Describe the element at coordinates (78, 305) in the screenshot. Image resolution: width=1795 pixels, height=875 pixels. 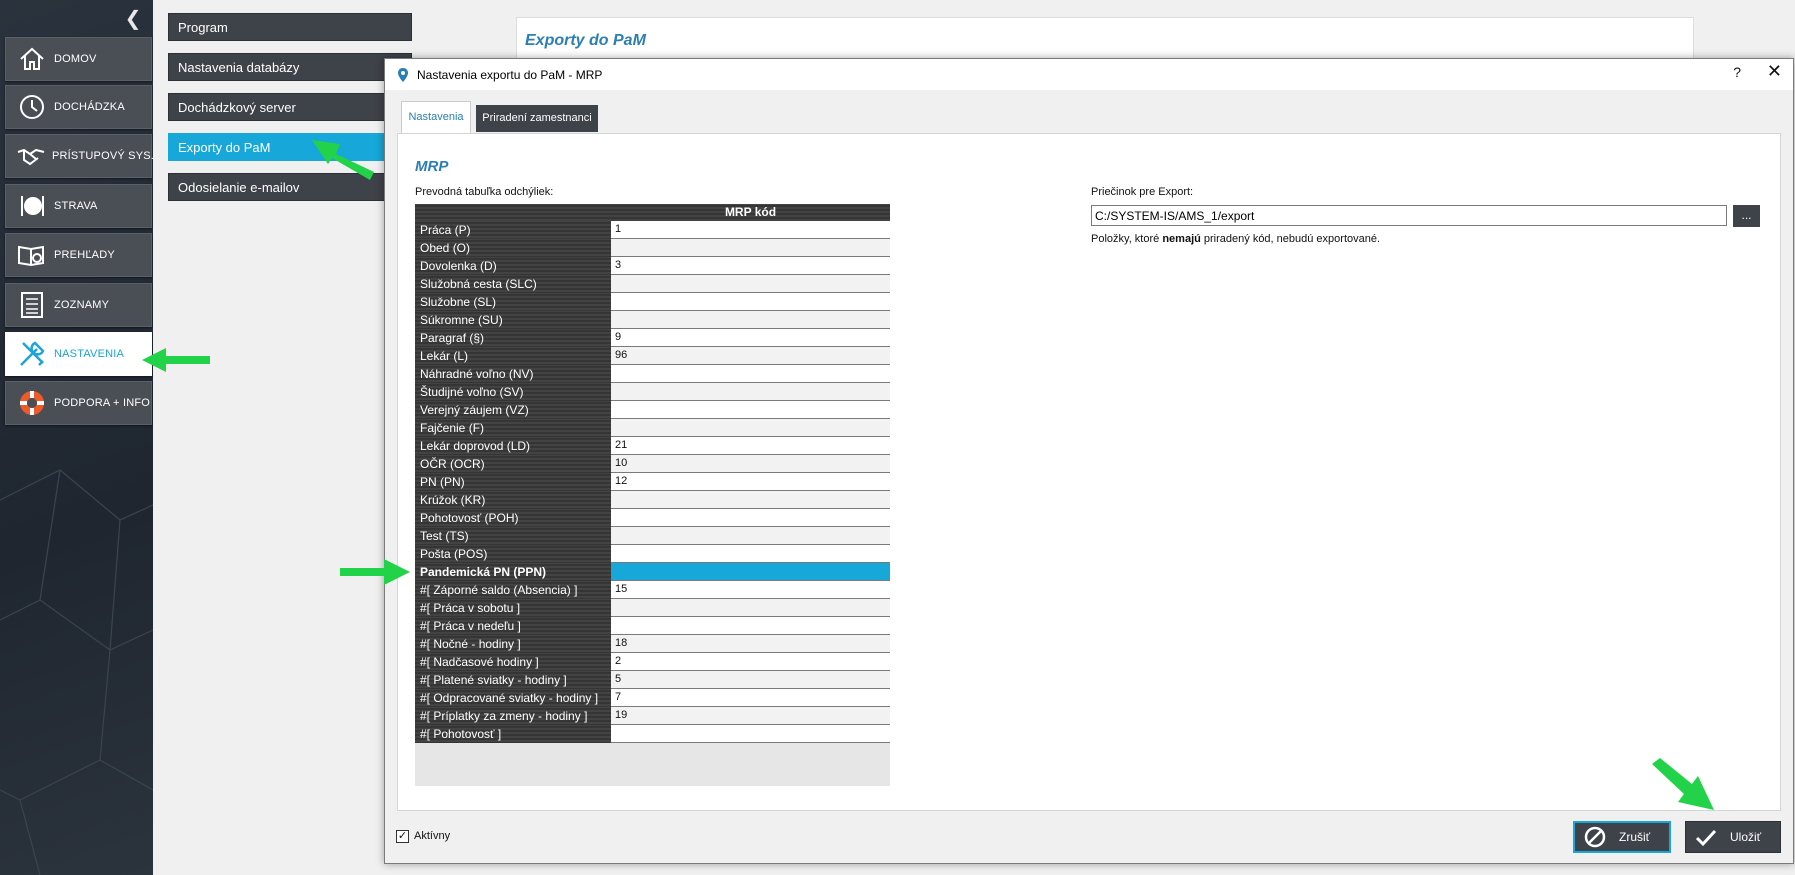
I see `nav-item-zoznamy: ZOZNAMY` at that location.